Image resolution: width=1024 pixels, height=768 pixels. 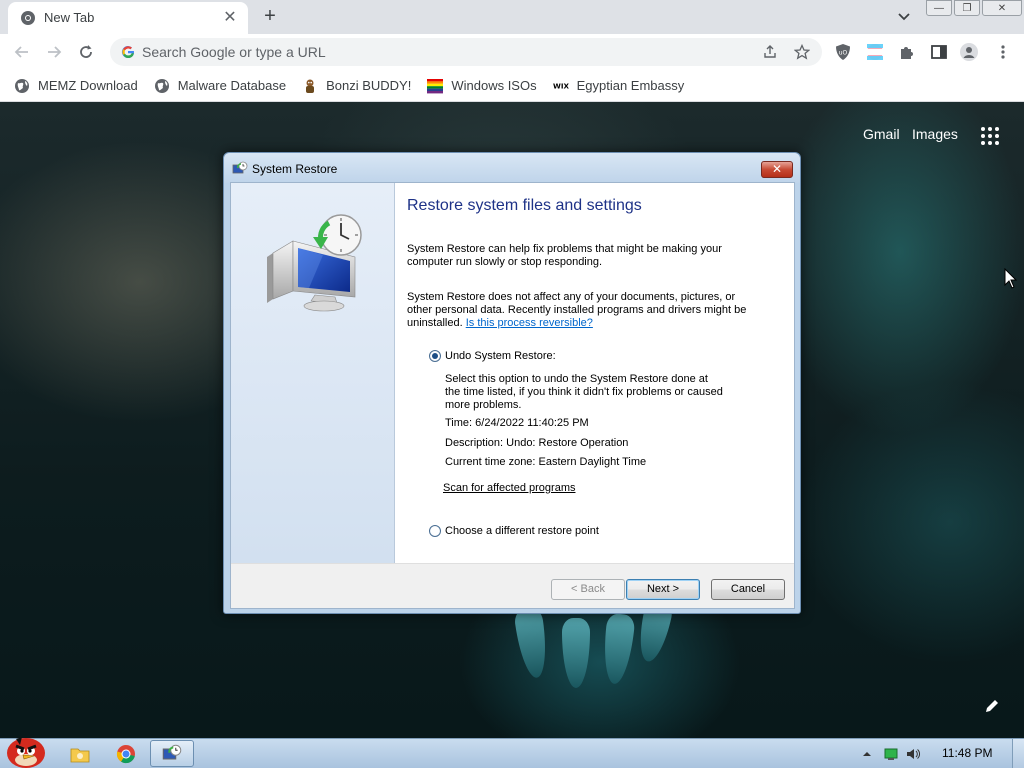 I want to click on taskbar-chrome, so click(x=126, y=753).